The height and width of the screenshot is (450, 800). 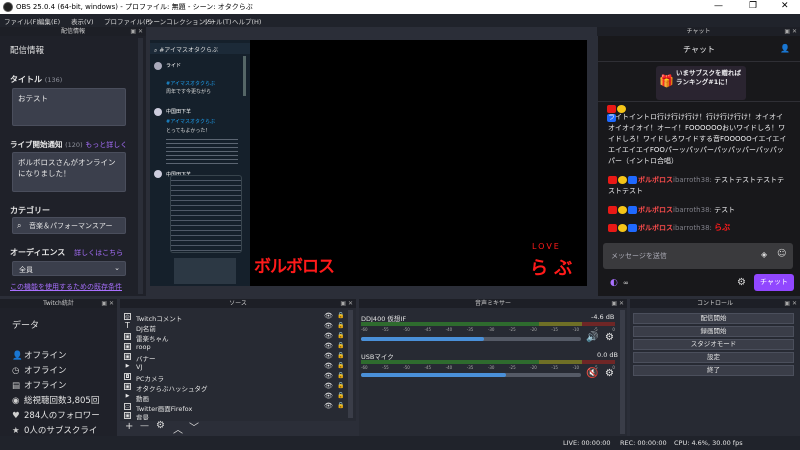 What do you see at coordinates (106, 145) in the screenshot?
I see `notify-learn-more-link: もっと詳しく` at bounding box center [106, 145].